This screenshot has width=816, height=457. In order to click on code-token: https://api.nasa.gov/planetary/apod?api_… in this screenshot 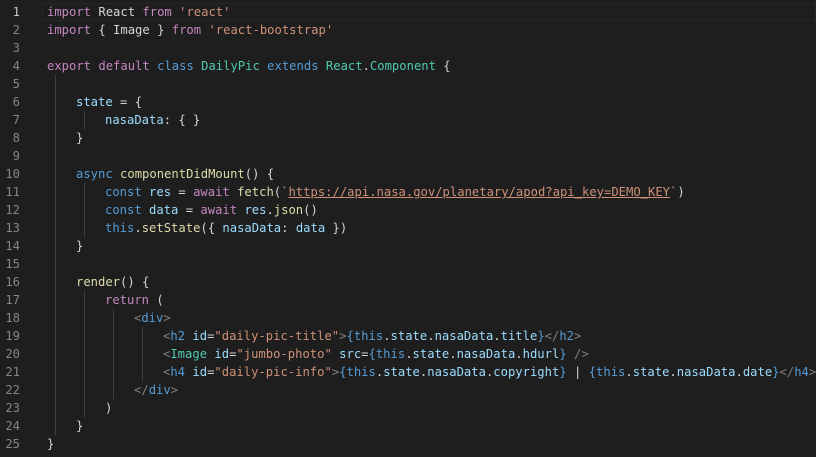, I will do `click(479, 192)`.